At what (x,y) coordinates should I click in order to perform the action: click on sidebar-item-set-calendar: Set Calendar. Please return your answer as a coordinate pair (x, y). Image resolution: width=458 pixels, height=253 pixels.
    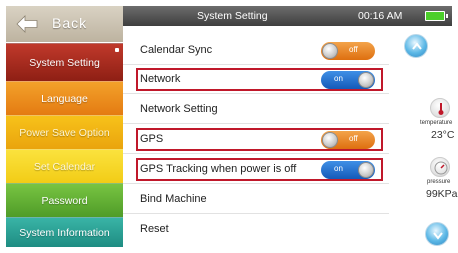
    Looking at the image, I should click on (64, 166).